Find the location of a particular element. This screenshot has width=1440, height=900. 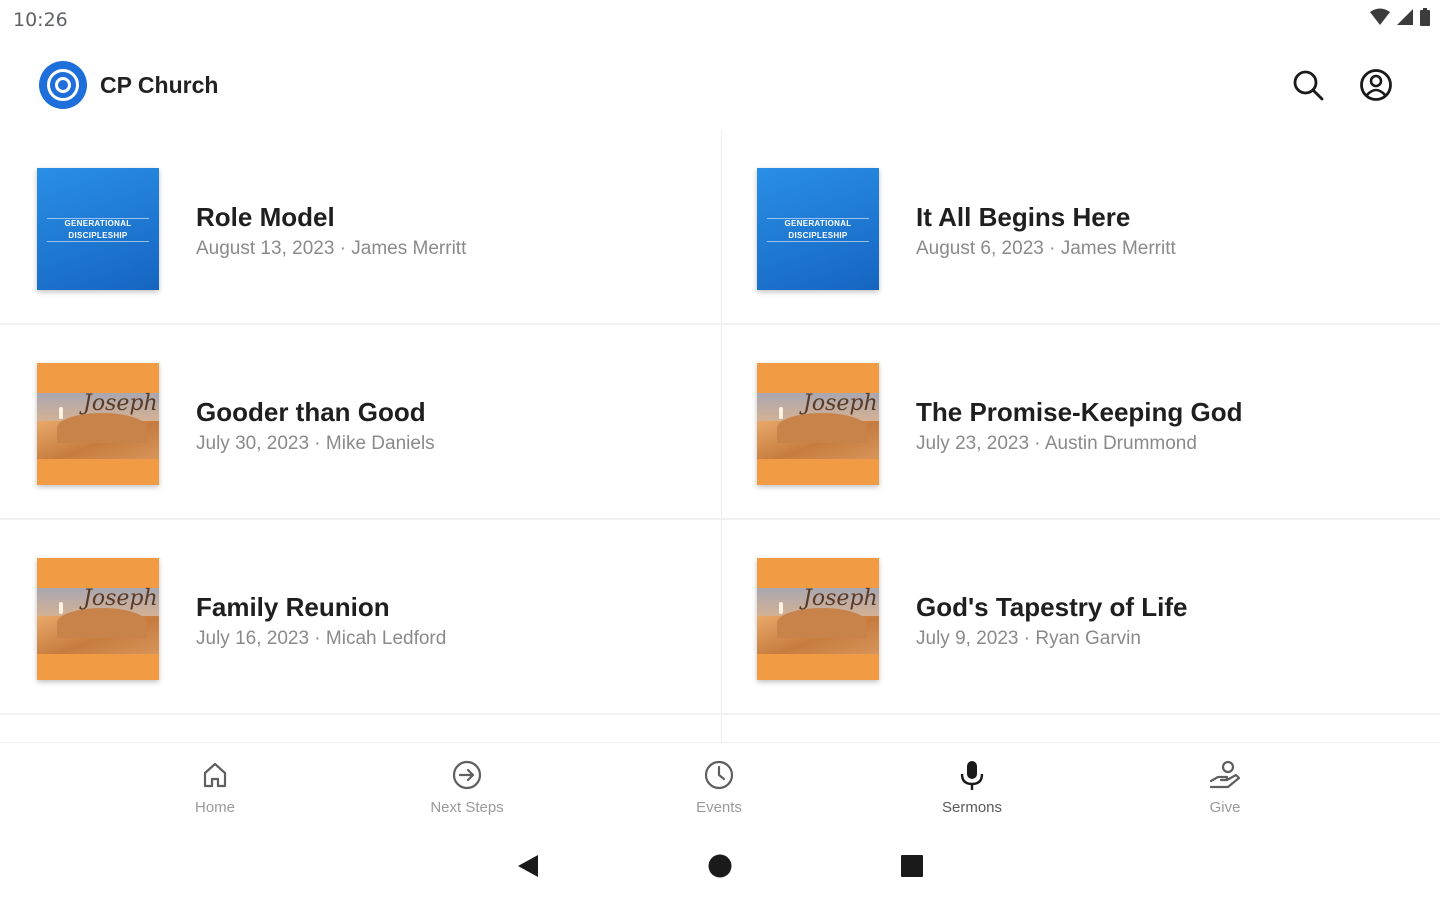

signal-icon is located at coordinates (1405, 17).